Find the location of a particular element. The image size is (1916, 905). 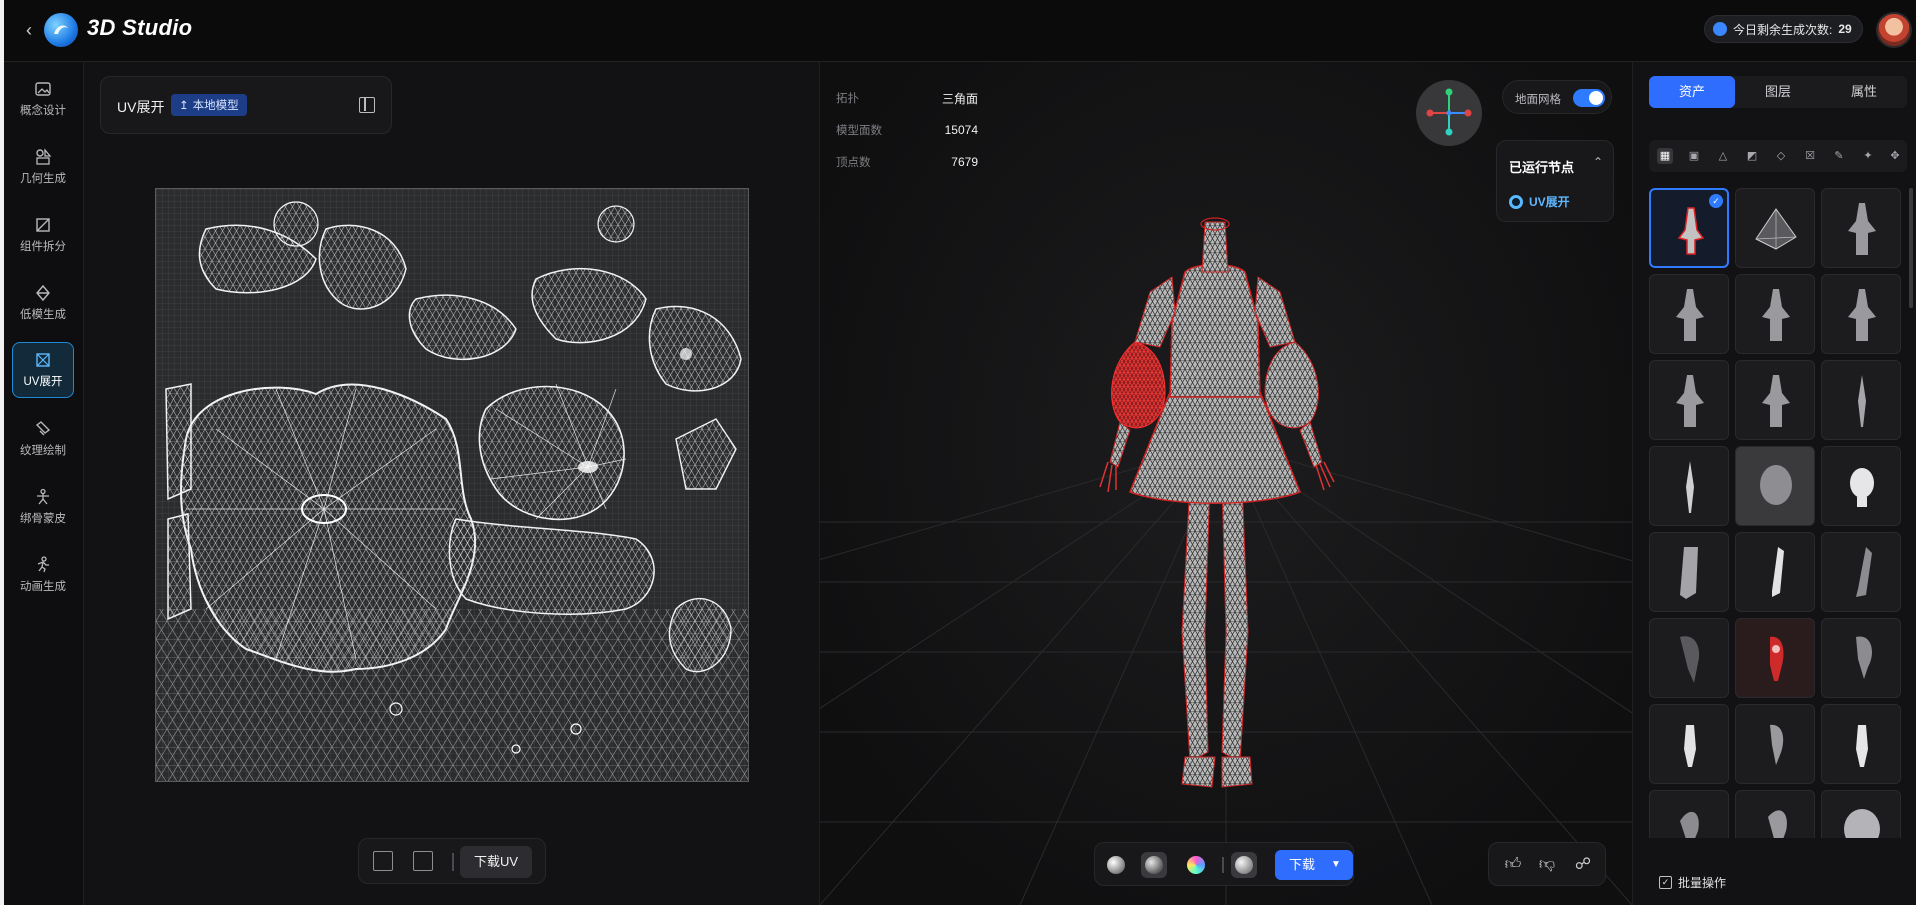

asset-thumb: ✓ is located at coordinates (1689, 228).